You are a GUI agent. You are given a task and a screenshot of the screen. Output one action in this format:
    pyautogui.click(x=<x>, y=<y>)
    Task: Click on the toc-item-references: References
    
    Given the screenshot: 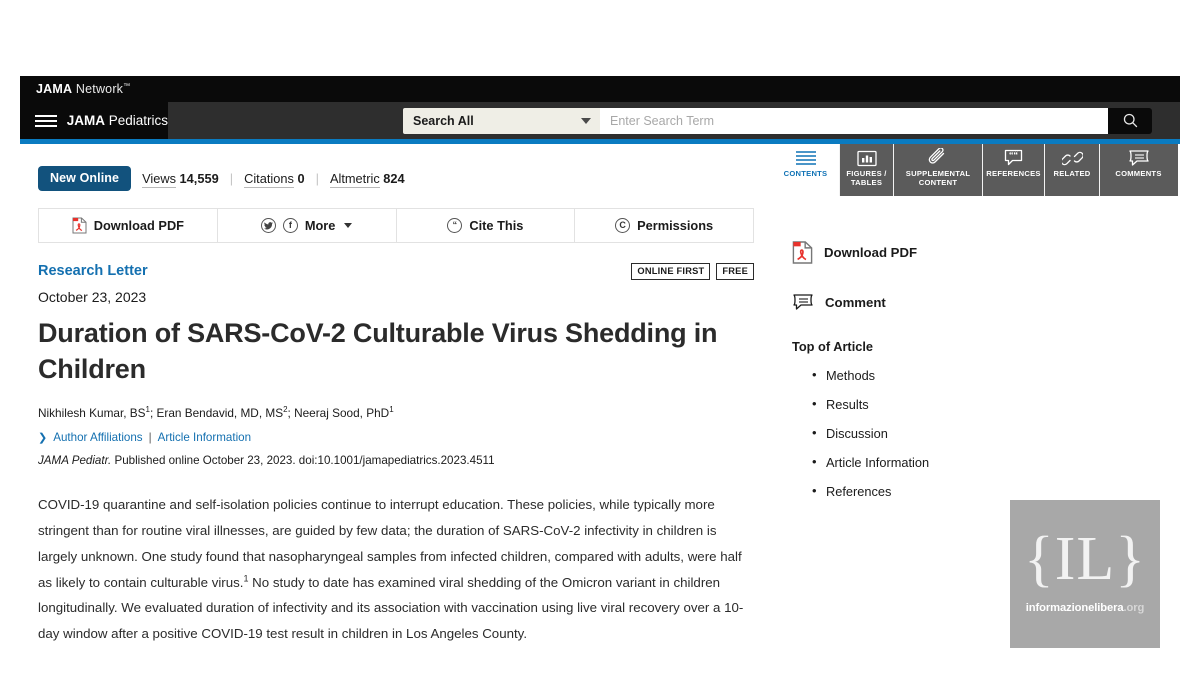 What is the action you would take?
    pyautogui.click(x=995, y=491)
    